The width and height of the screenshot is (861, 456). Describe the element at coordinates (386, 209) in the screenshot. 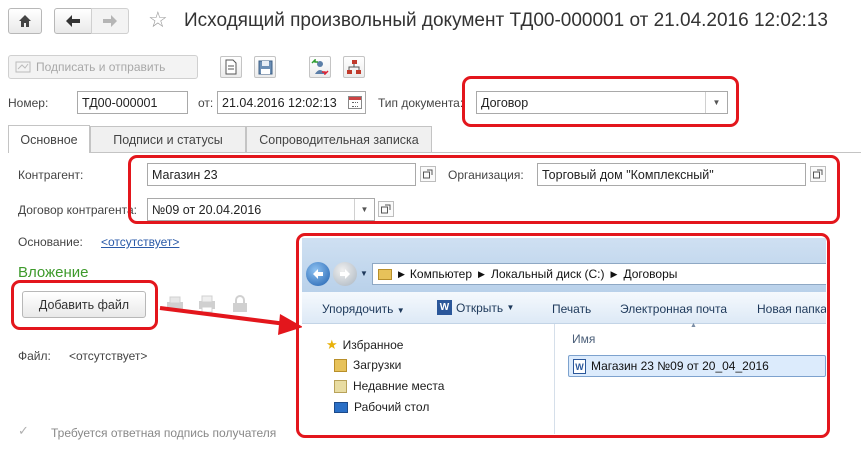

I see `open-contract-icon` at that location.